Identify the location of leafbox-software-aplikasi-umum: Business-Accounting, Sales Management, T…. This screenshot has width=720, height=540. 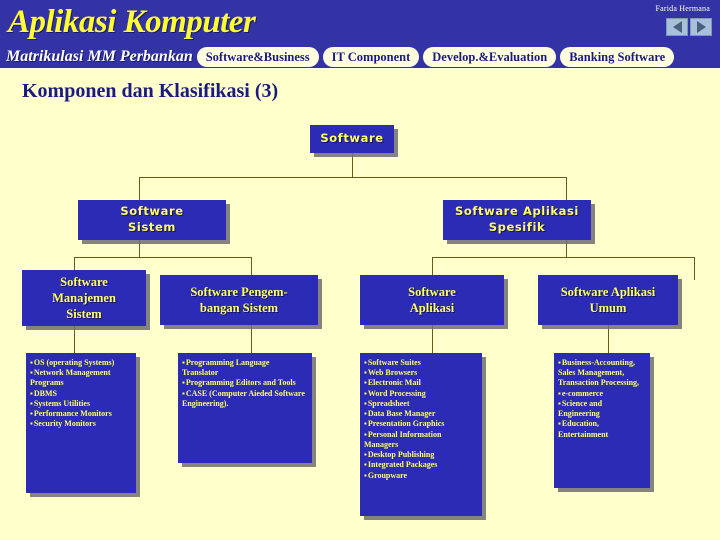
(602, 420).